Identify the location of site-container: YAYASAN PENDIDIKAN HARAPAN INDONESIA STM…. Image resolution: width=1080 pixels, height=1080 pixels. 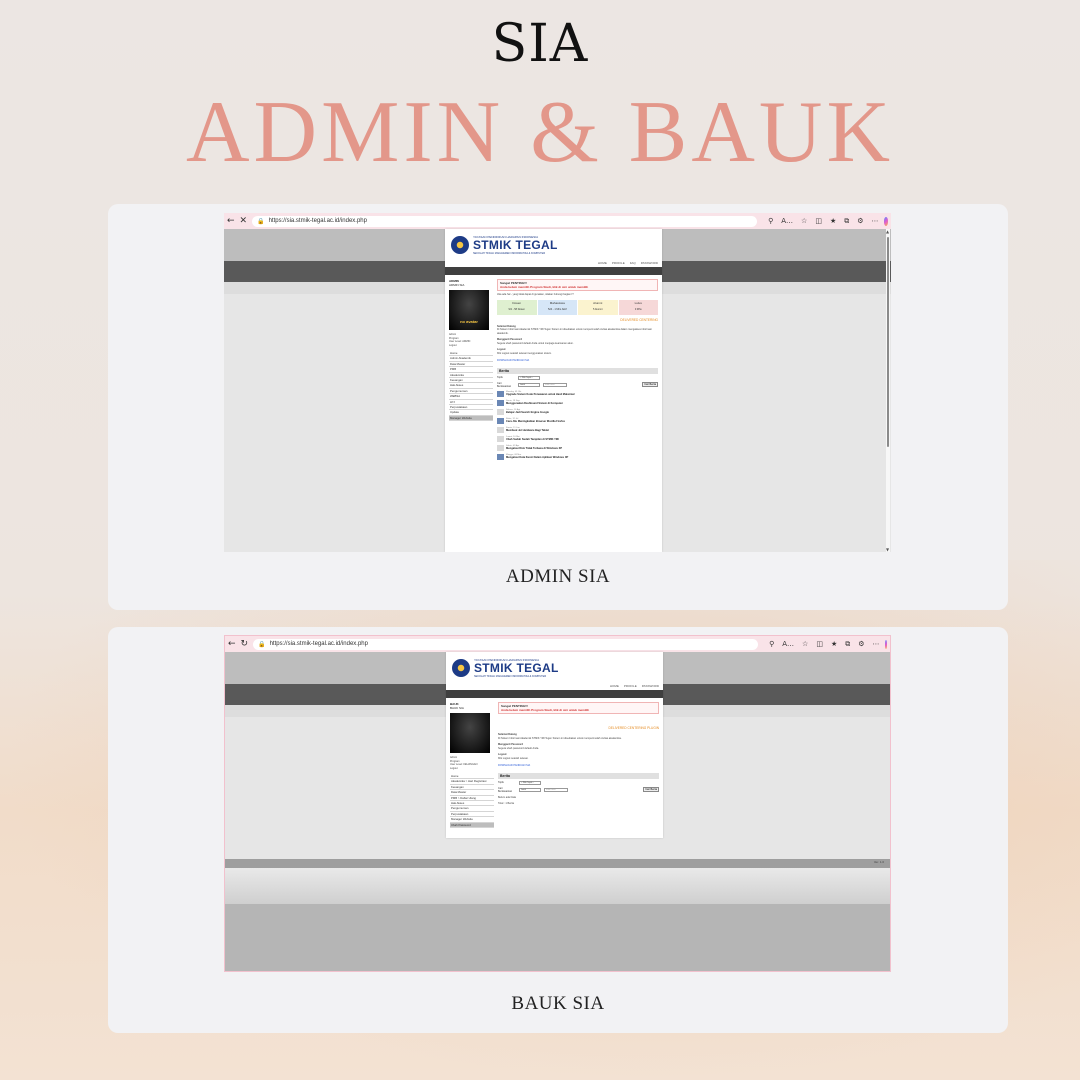
(553, 390).